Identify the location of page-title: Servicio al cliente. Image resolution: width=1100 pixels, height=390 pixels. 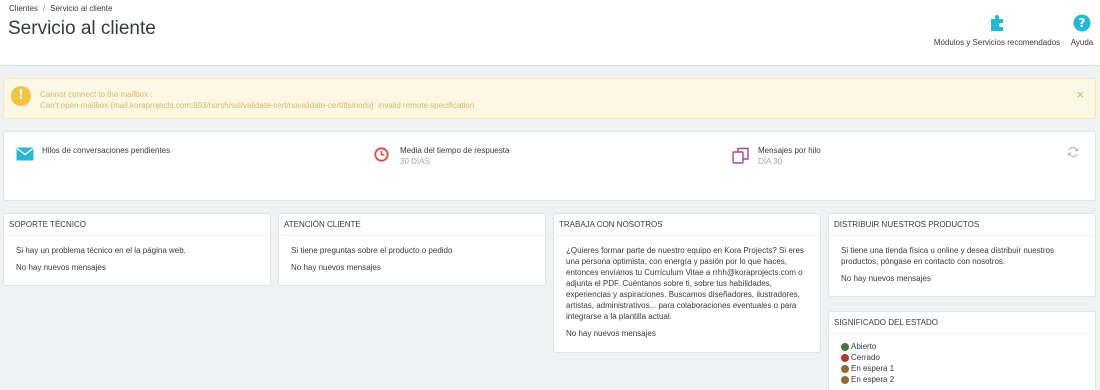
(82, 28).